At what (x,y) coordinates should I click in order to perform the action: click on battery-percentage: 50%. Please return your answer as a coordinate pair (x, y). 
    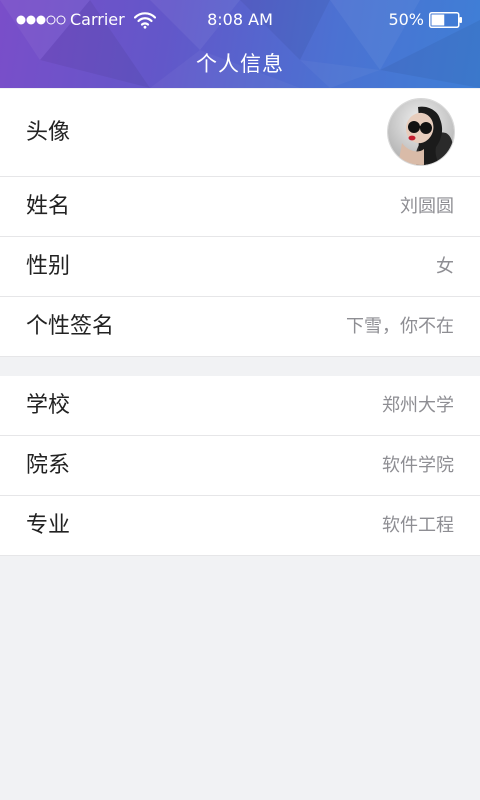
    Looking at the image, I should click on (406, 19).